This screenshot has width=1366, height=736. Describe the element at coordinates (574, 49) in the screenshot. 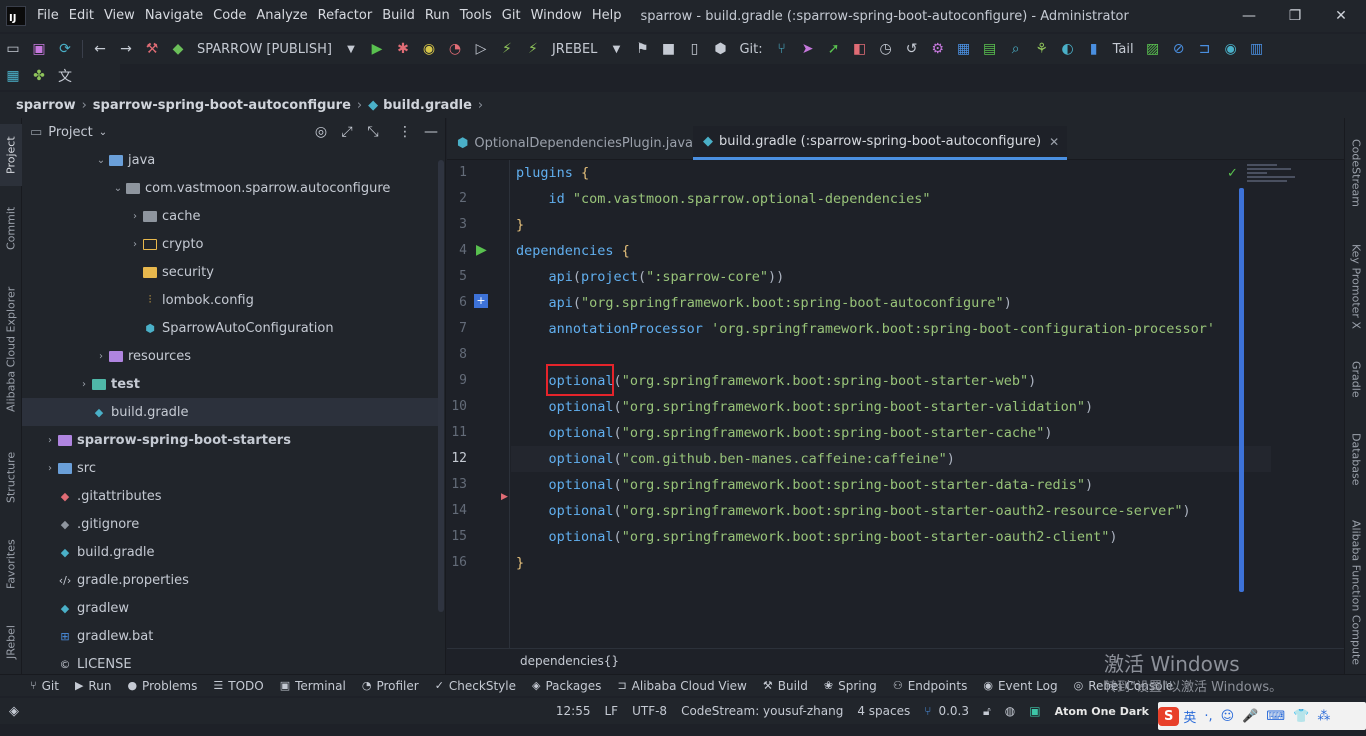

I see `jrebel-select: JREBEL` at that location.